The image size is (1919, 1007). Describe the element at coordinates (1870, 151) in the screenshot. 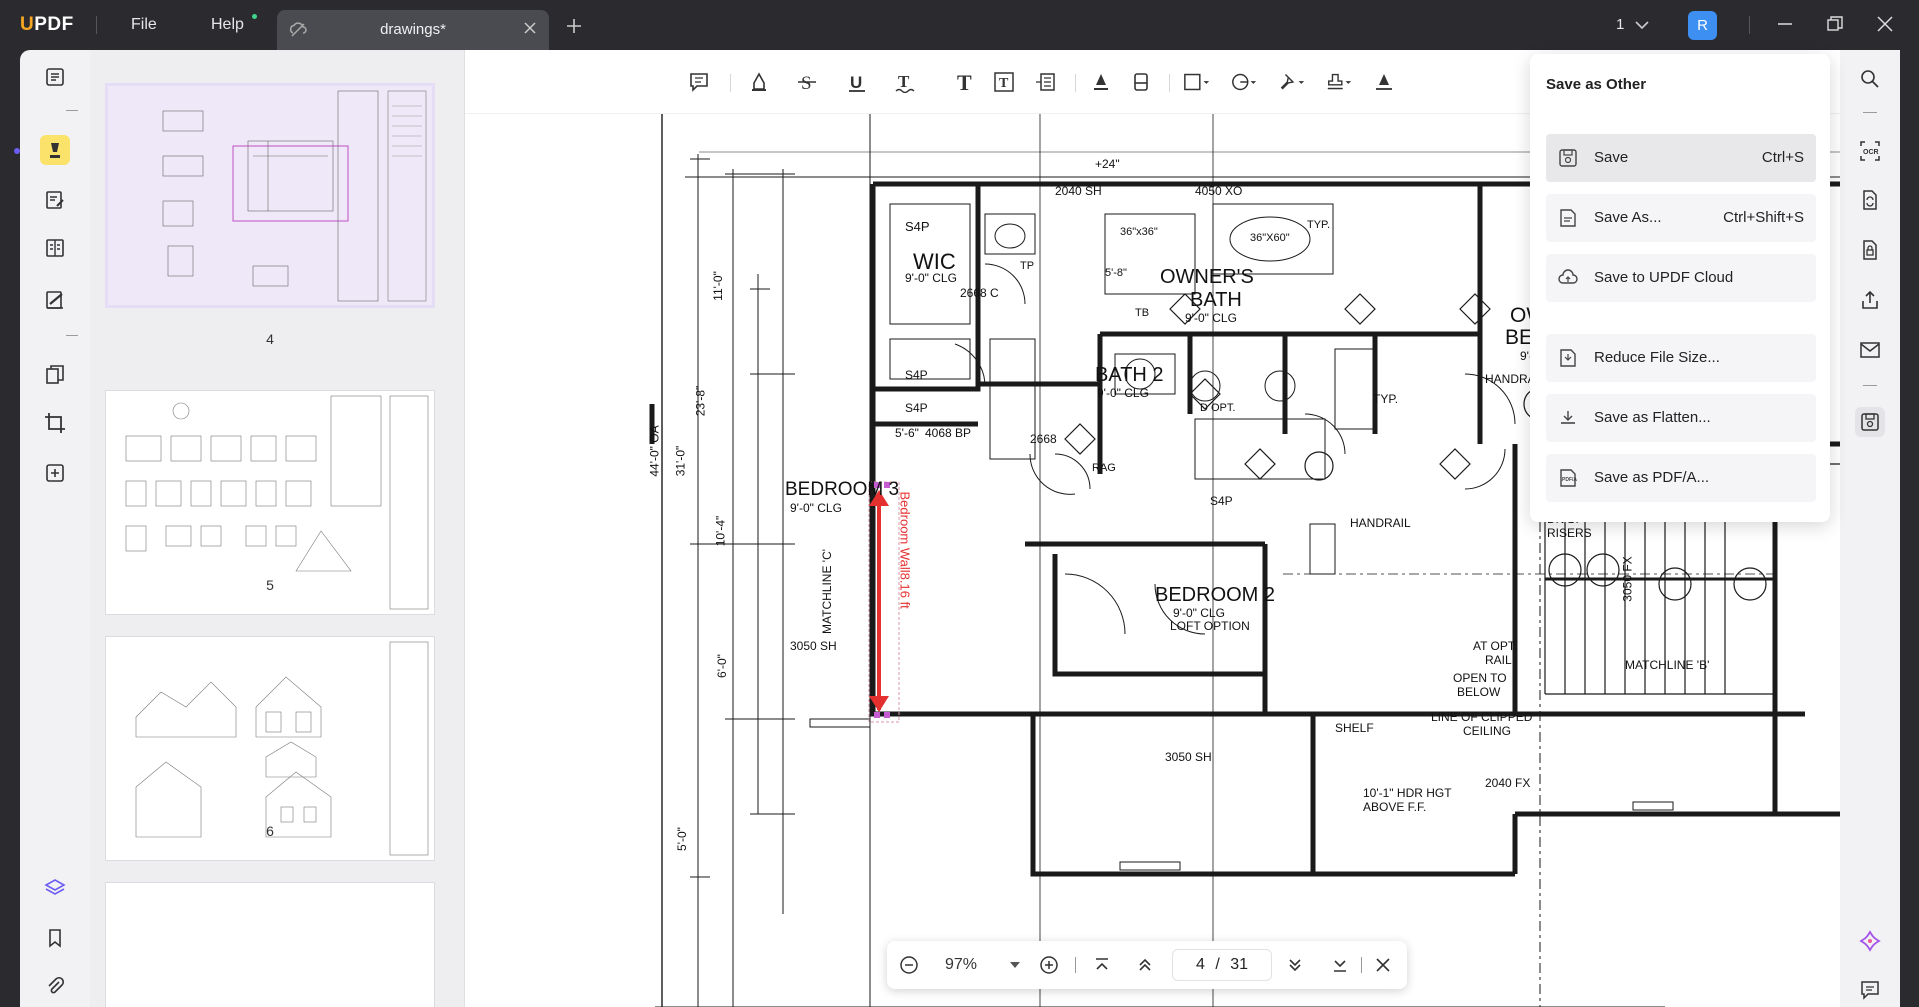

I see `ocr-button: OCR` at that location.